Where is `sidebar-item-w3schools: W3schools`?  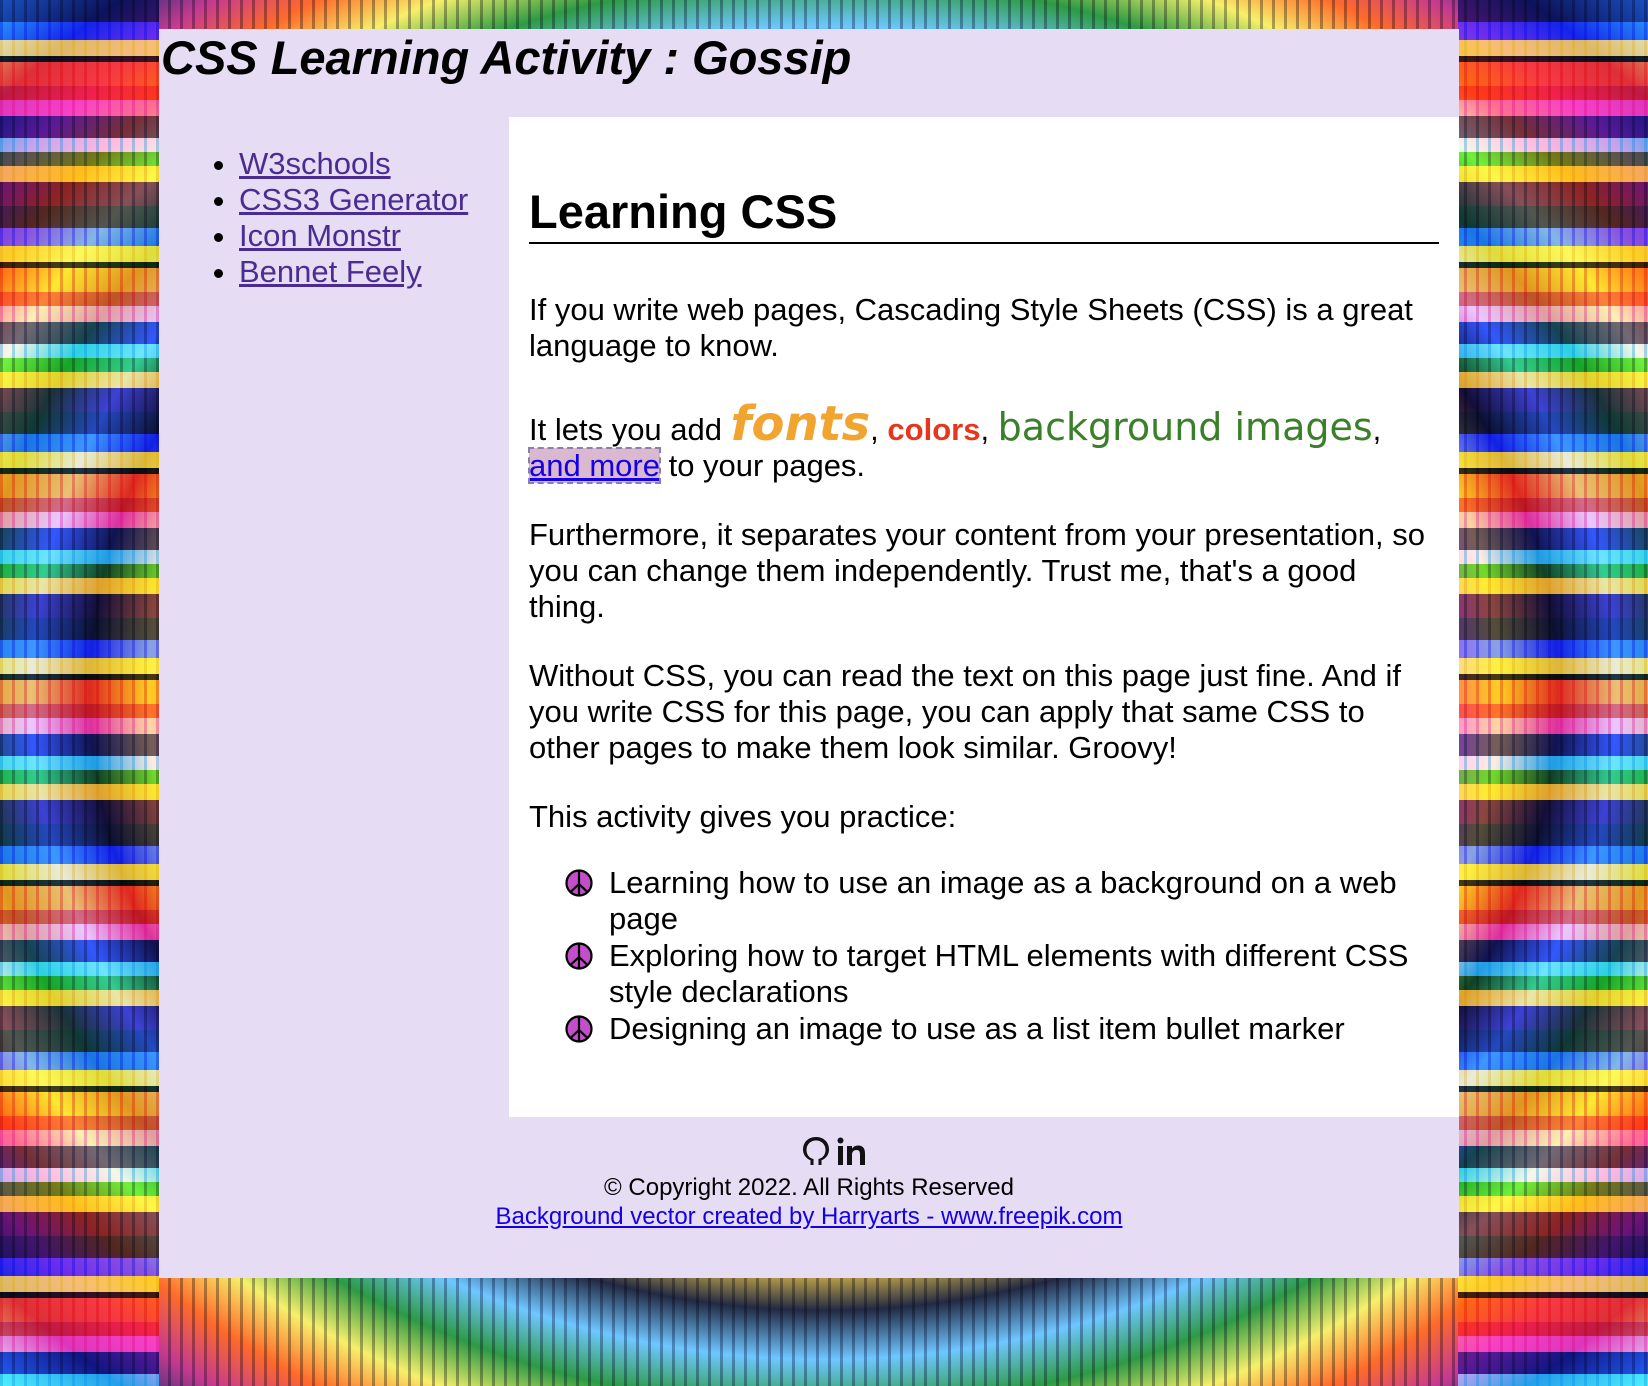
sidebar-item-w3schools: W3schools is located at coordinates (374, 164).